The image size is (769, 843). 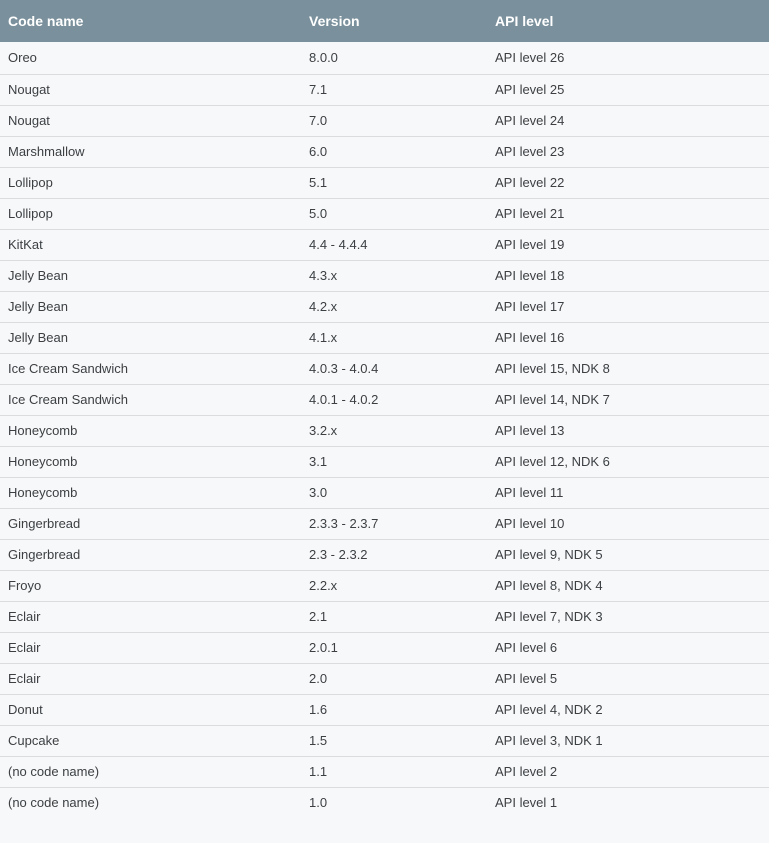 What do you see at coordinates (25, 709) in the screenshot?
I see `code-name-cell: Donut` at bounding box center [25, 709].